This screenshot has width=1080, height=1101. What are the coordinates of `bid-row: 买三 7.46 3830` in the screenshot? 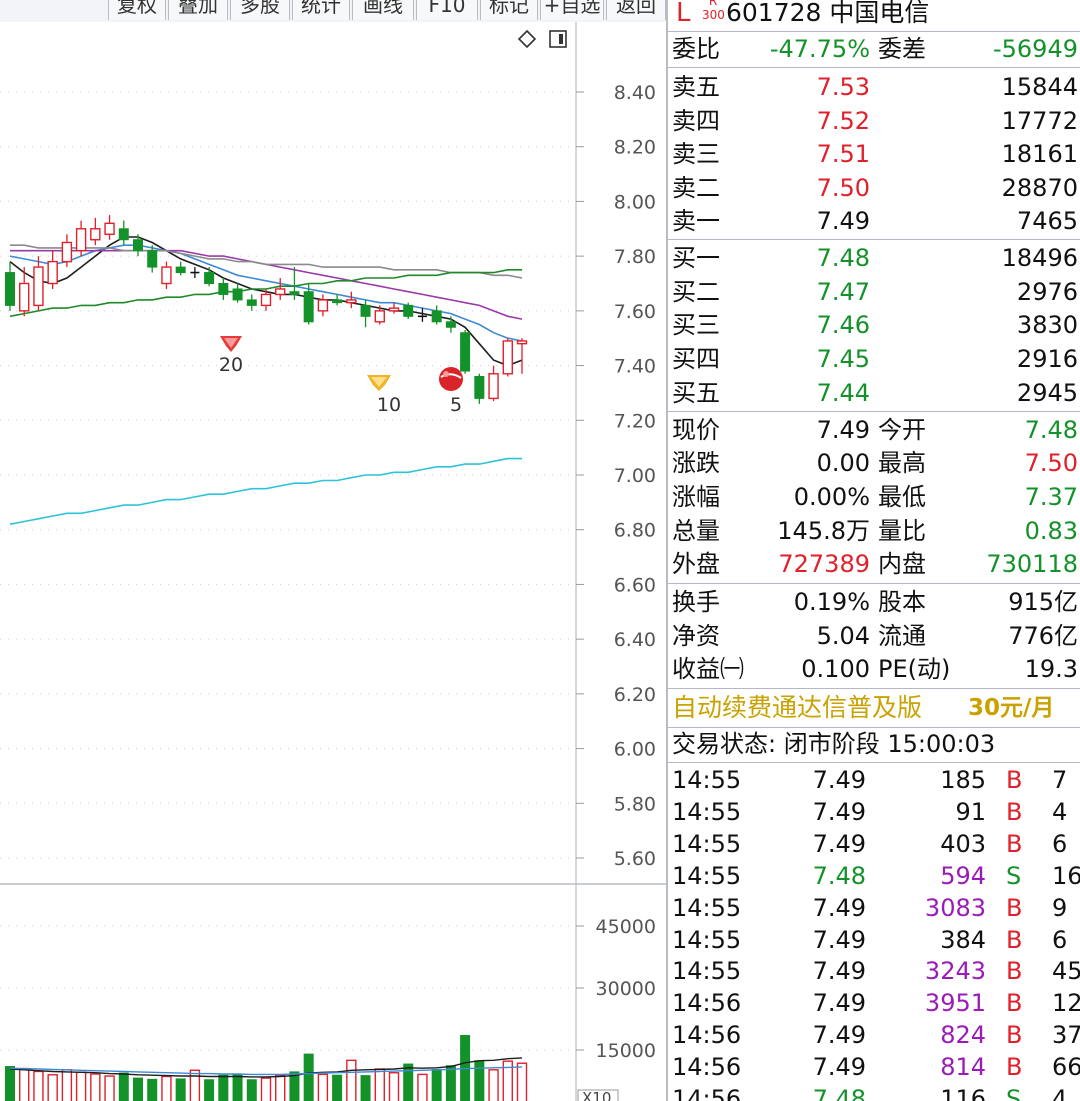 It's located at (874, 325).